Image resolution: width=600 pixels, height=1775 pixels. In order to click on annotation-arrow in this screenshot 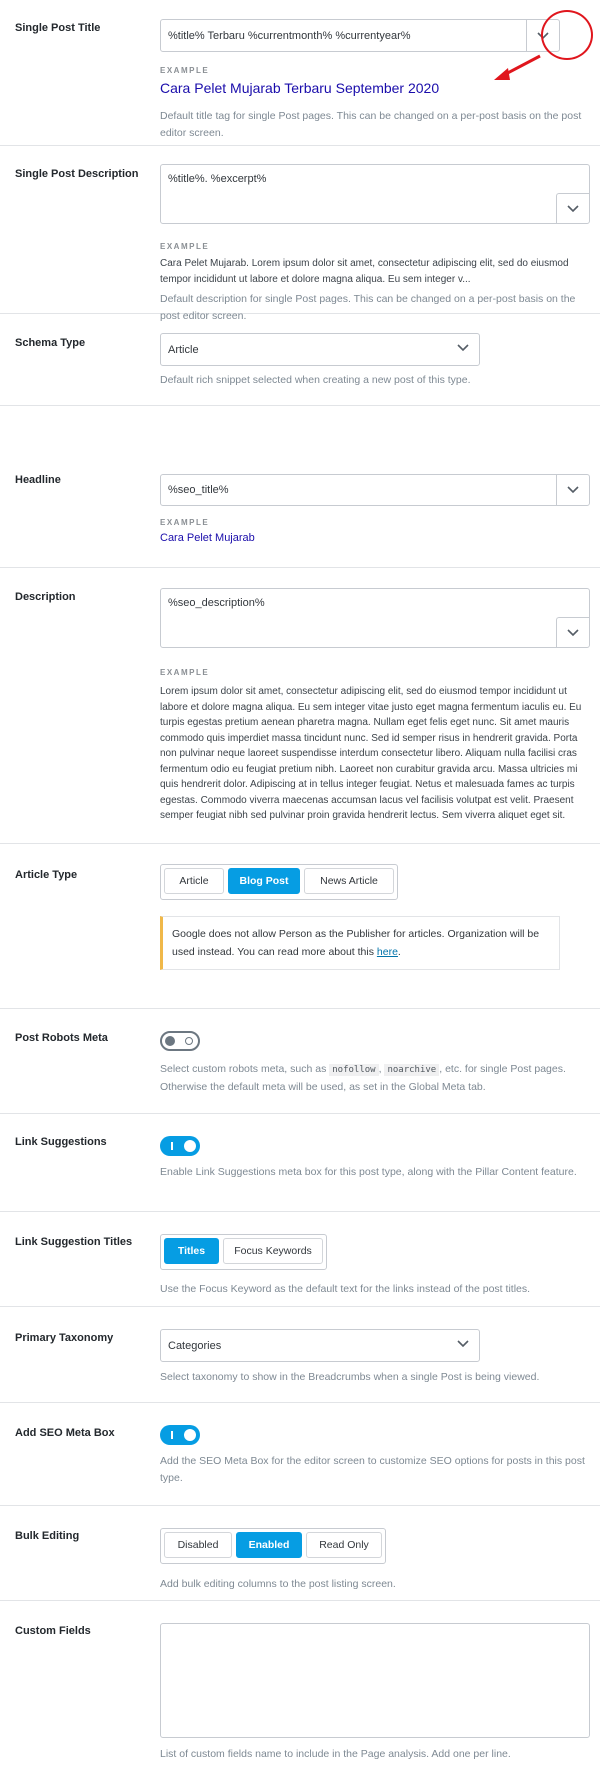, I will do `click(517, 67)`.